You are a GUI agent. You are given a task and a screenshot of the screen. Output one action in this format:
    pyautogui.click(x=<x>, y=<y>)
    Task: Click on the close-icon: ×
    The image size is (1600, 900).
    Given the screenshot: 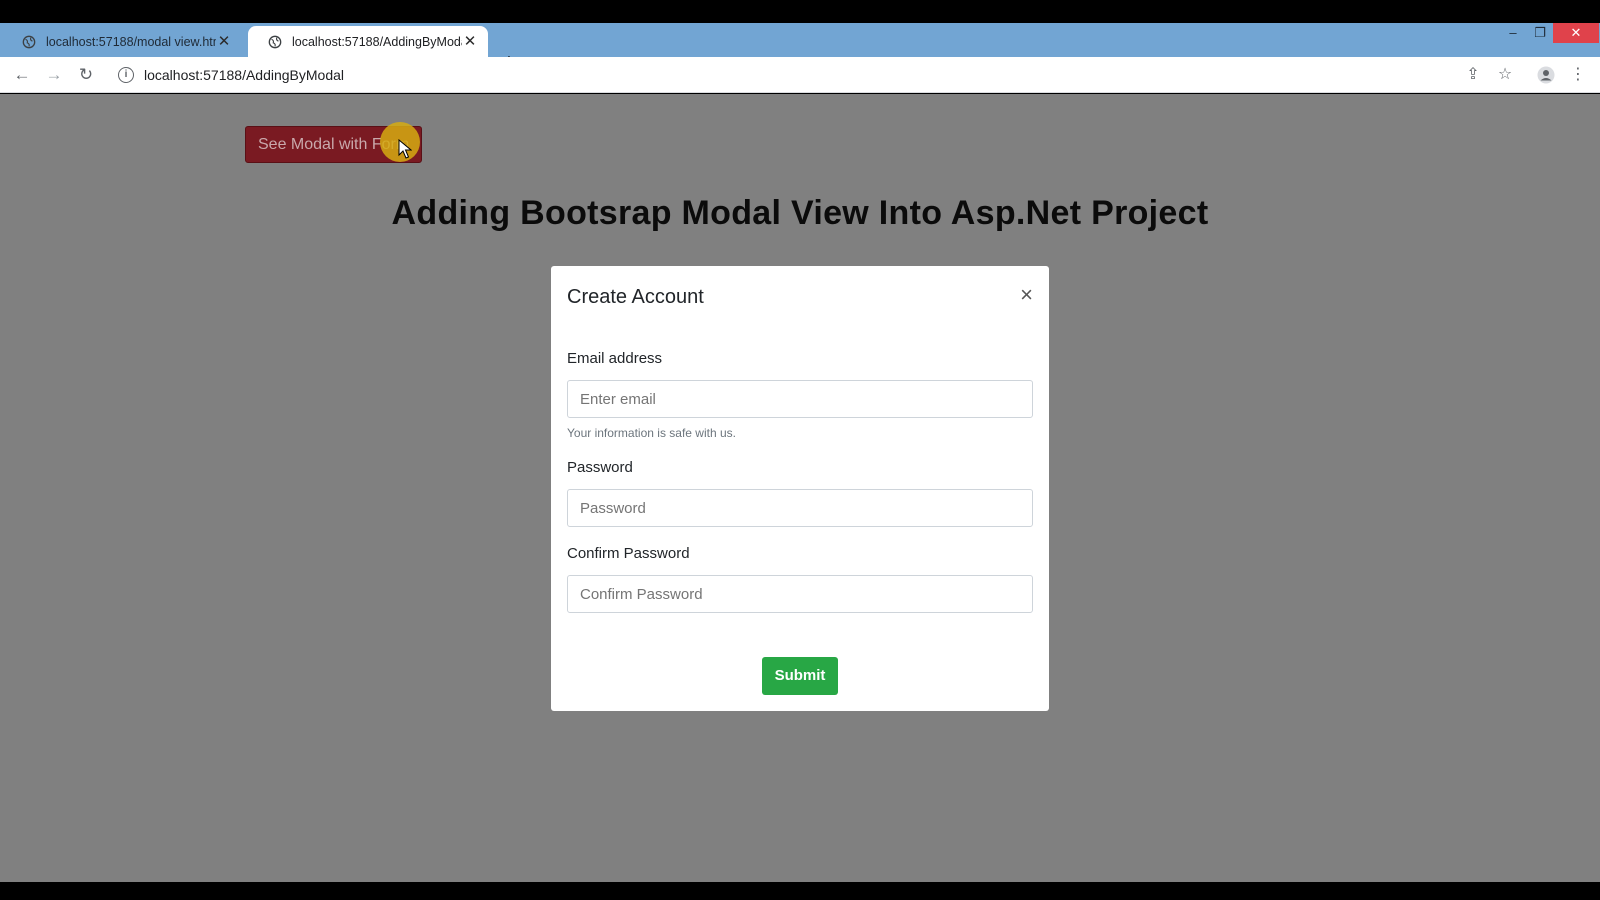 What is the action you would take?
    pyautogui.click(x=1026, y=295)
    